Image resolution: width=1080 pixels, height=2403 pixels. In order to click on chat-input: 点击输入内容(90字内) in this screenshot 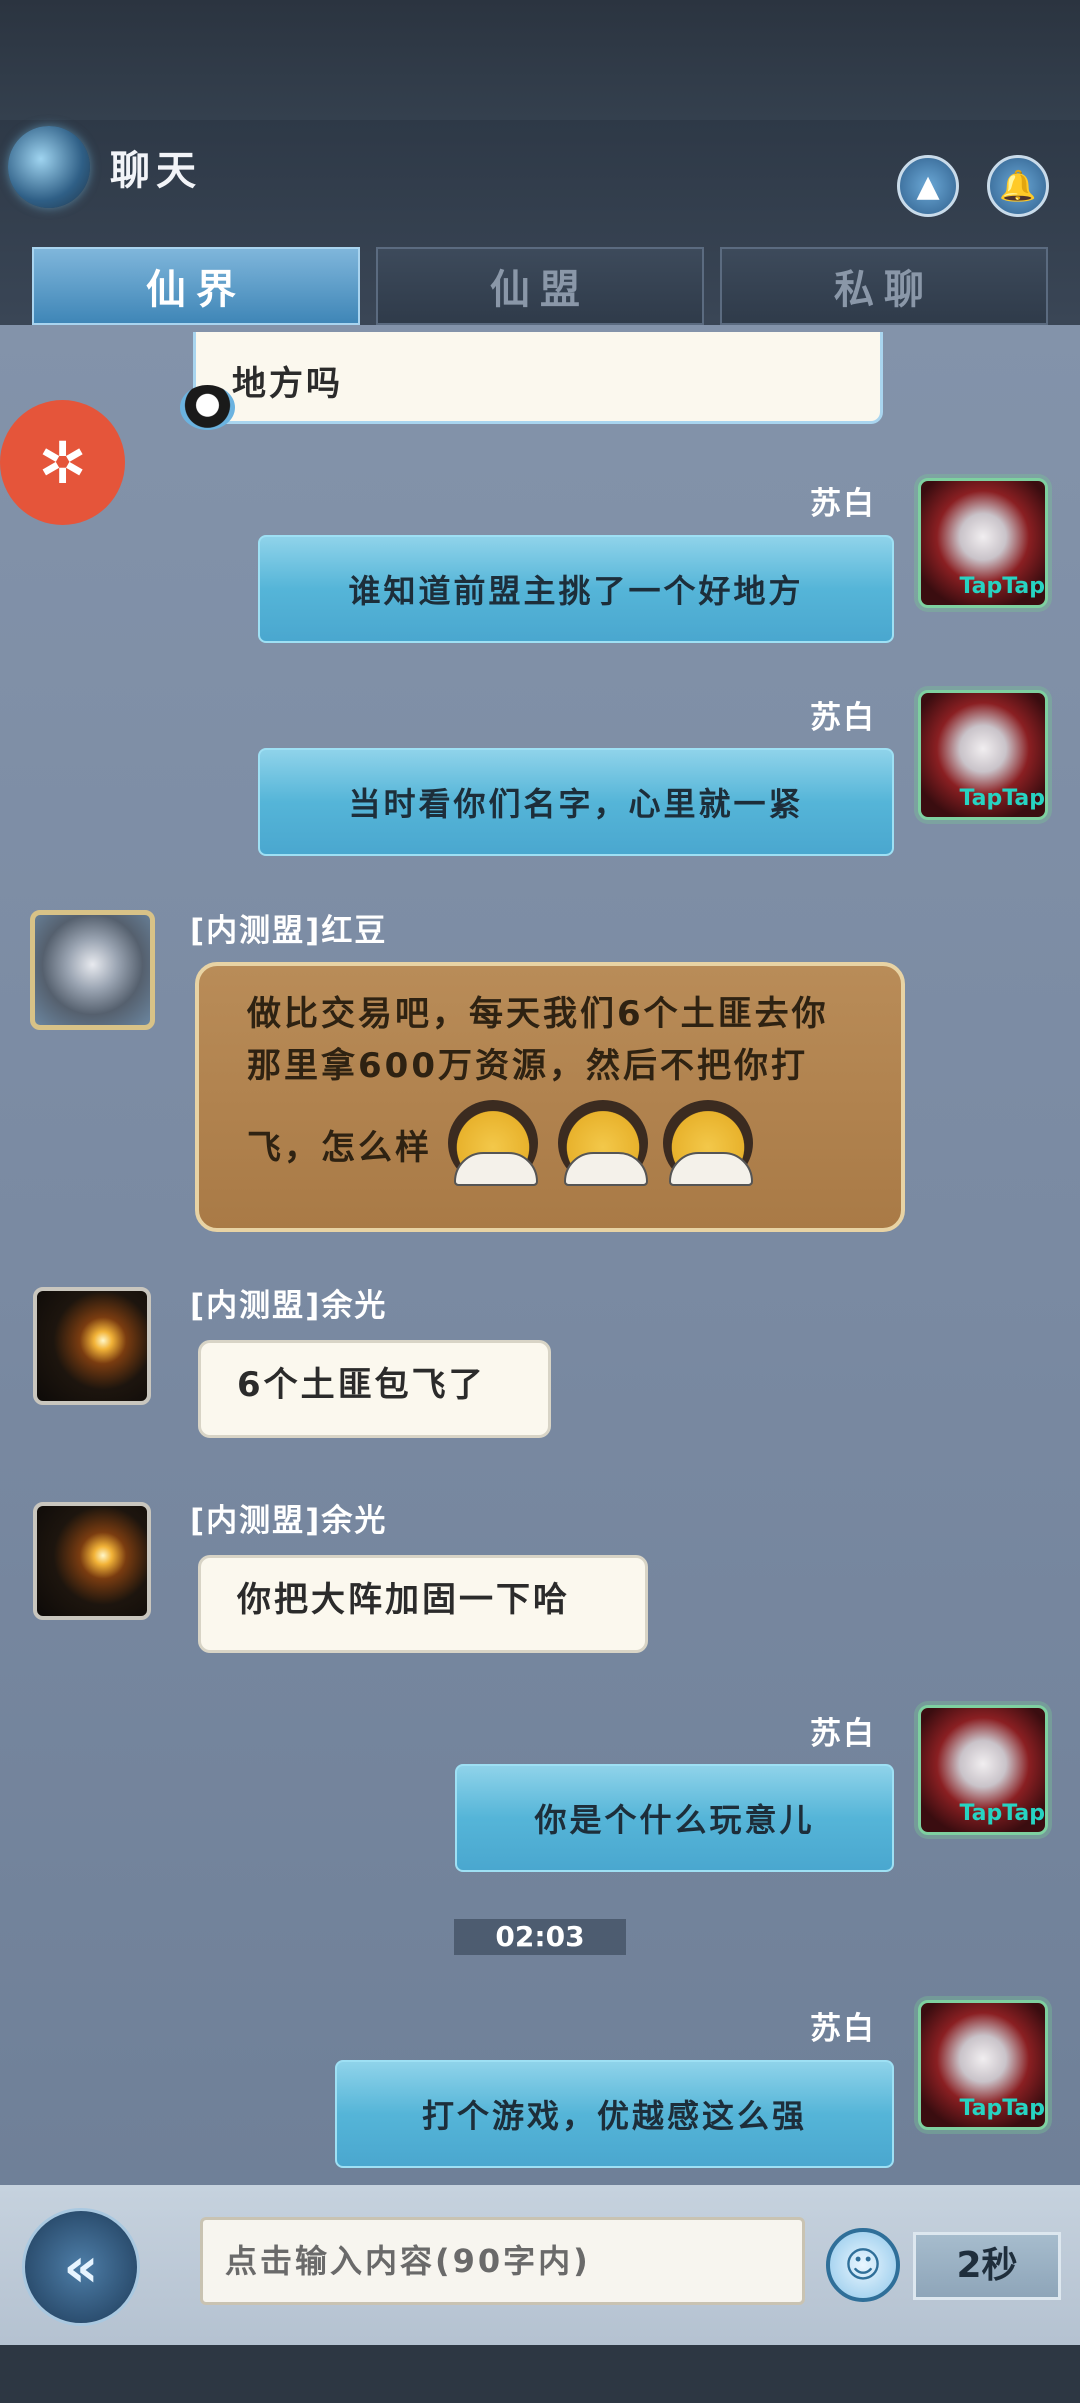, I will do `click(502, 2261)`.